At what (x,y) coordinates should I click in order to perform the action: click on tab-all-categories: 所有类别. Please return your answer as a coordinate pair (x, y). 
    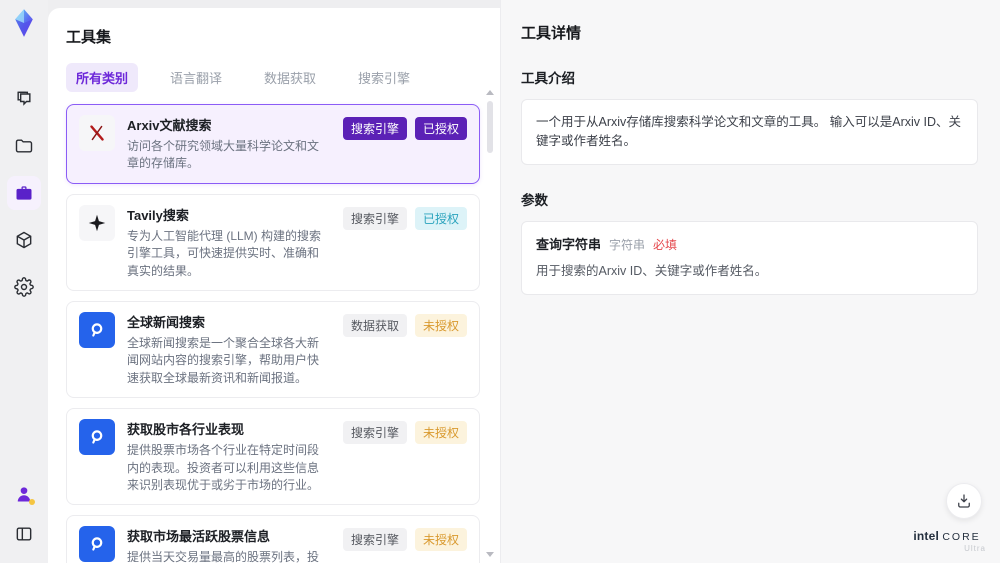
    Looking at the image, I should click on (102, 77).